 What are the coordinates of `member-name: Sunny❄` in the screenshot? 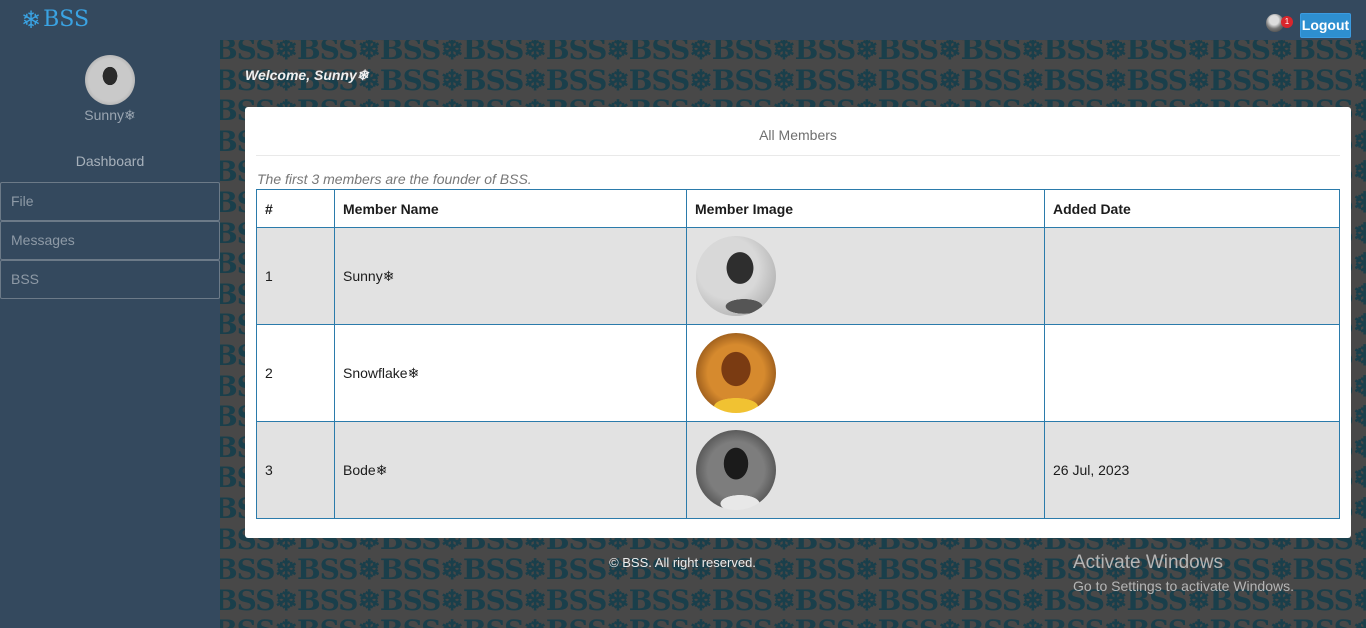 It's located at (510, 276).